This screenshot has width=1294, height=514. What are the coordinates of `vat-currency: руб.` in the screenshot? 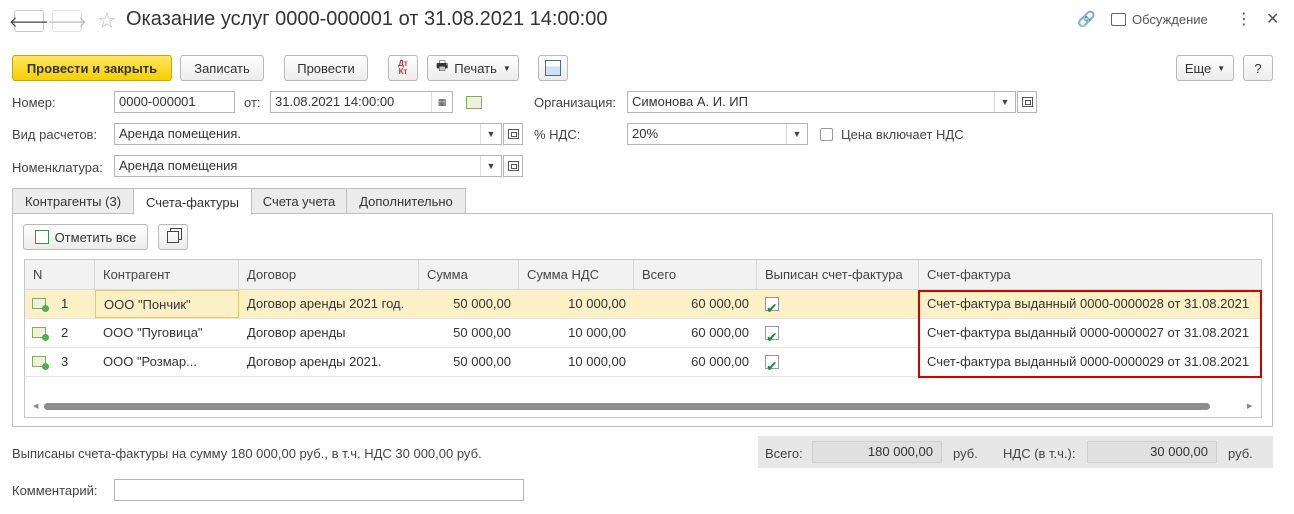 It's located at (1240, 453).